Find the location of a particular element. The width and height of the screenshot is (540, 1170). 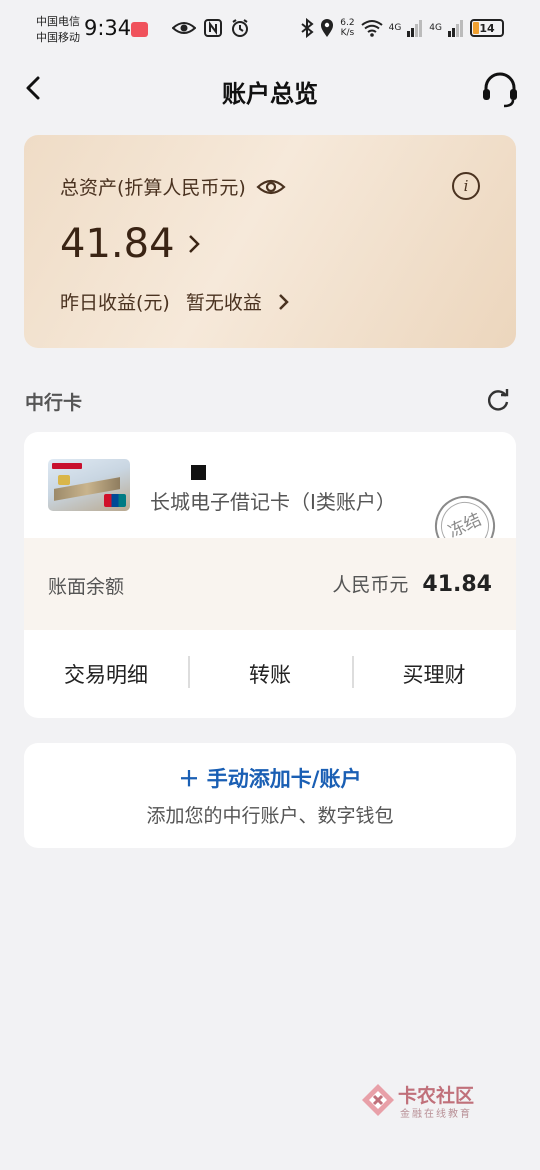

add-card-subtitle: 添加您的中行账户、数字钱包 is located at coordinates (270, 816).